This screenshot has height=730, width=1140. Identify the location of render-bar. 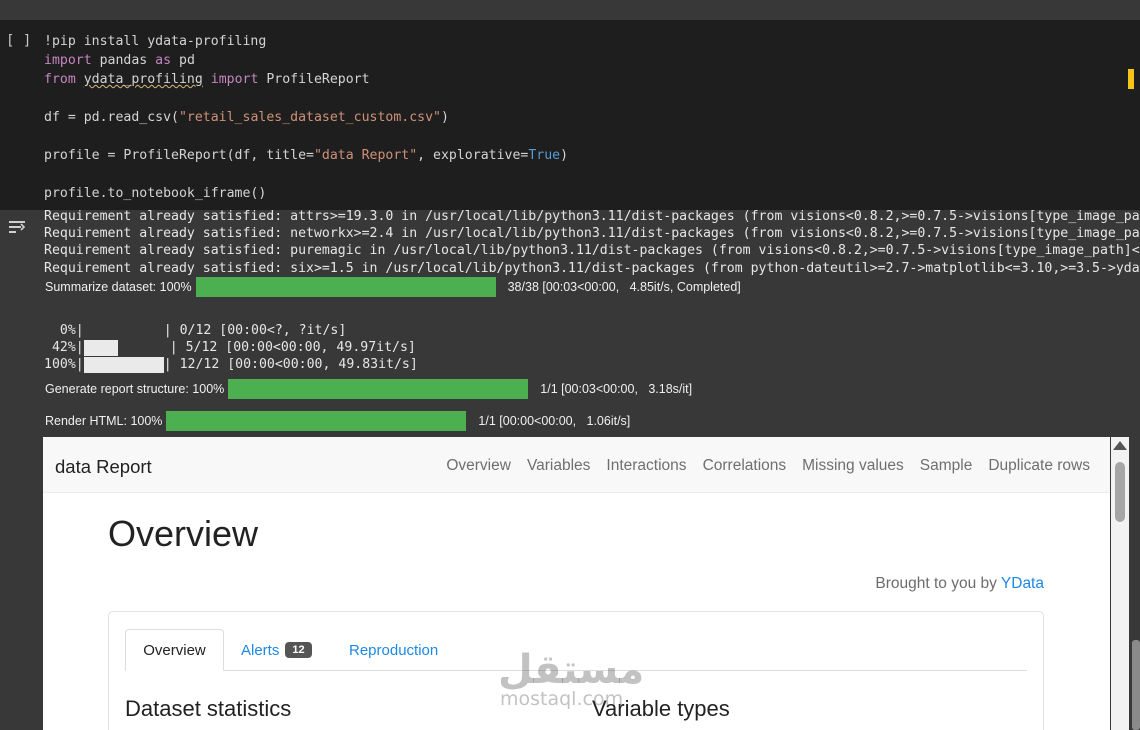
(316, 421).